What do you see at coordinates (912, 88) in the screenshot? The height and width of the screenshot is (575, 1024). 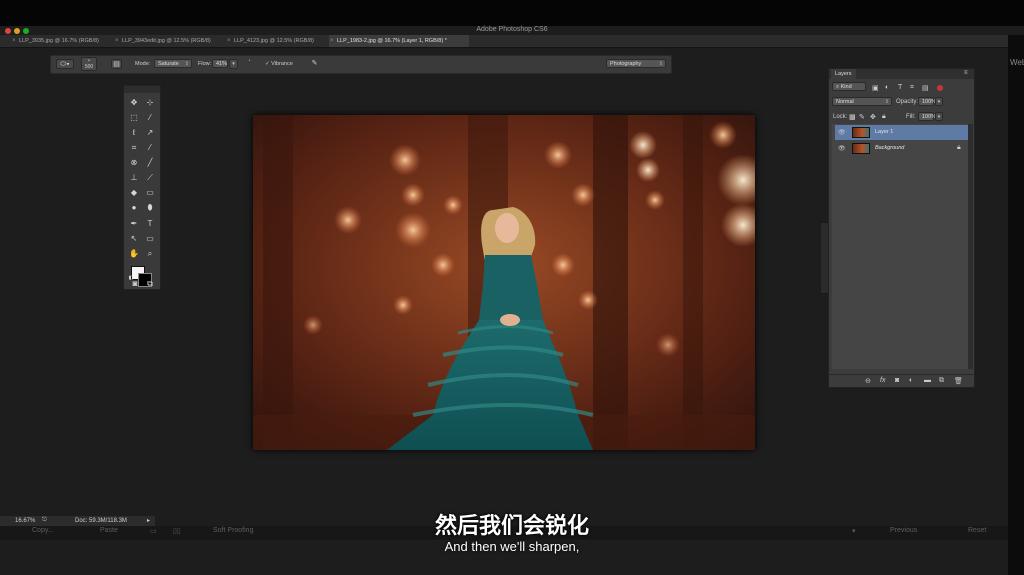 I see `shape-filter-icon: ⌗` at bounding box center [912, 88].